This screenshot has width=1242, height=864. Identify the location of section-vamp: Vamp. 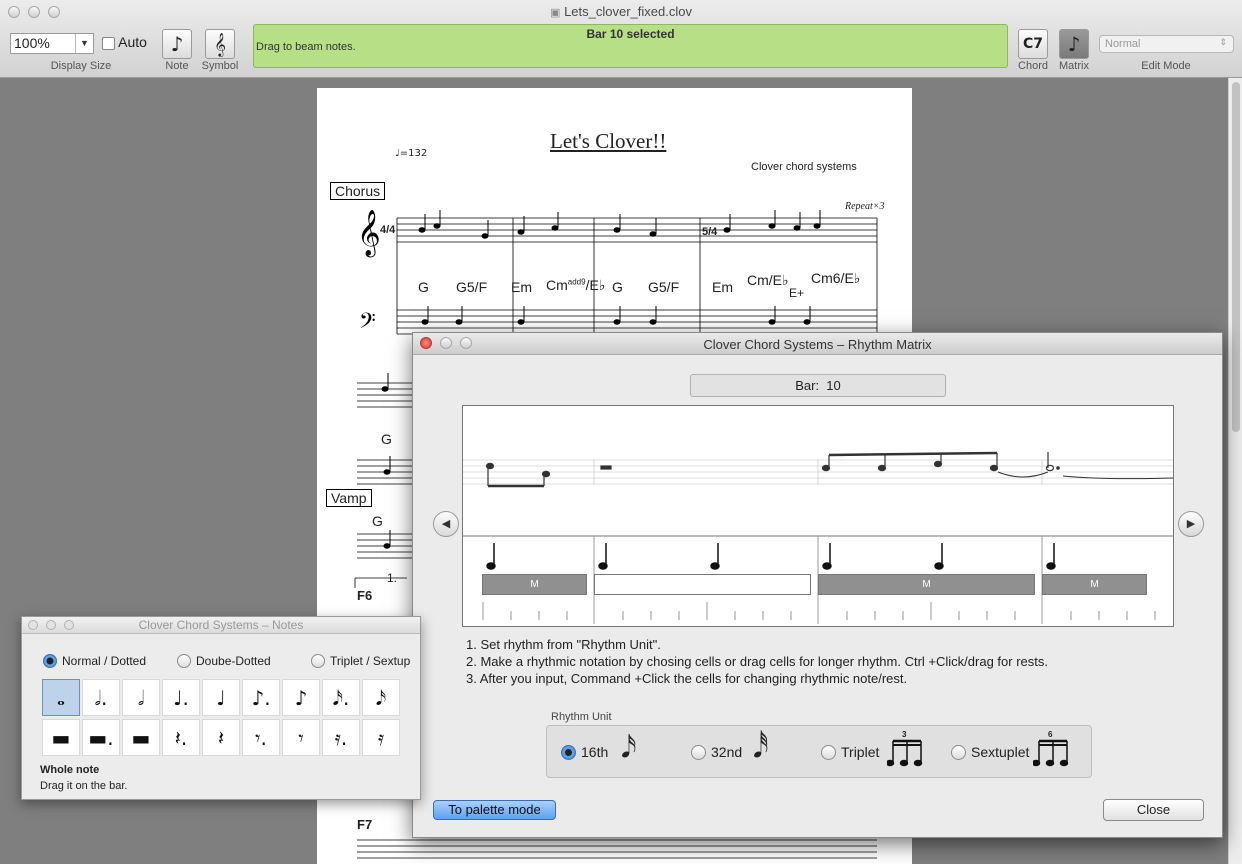
(349, 498).